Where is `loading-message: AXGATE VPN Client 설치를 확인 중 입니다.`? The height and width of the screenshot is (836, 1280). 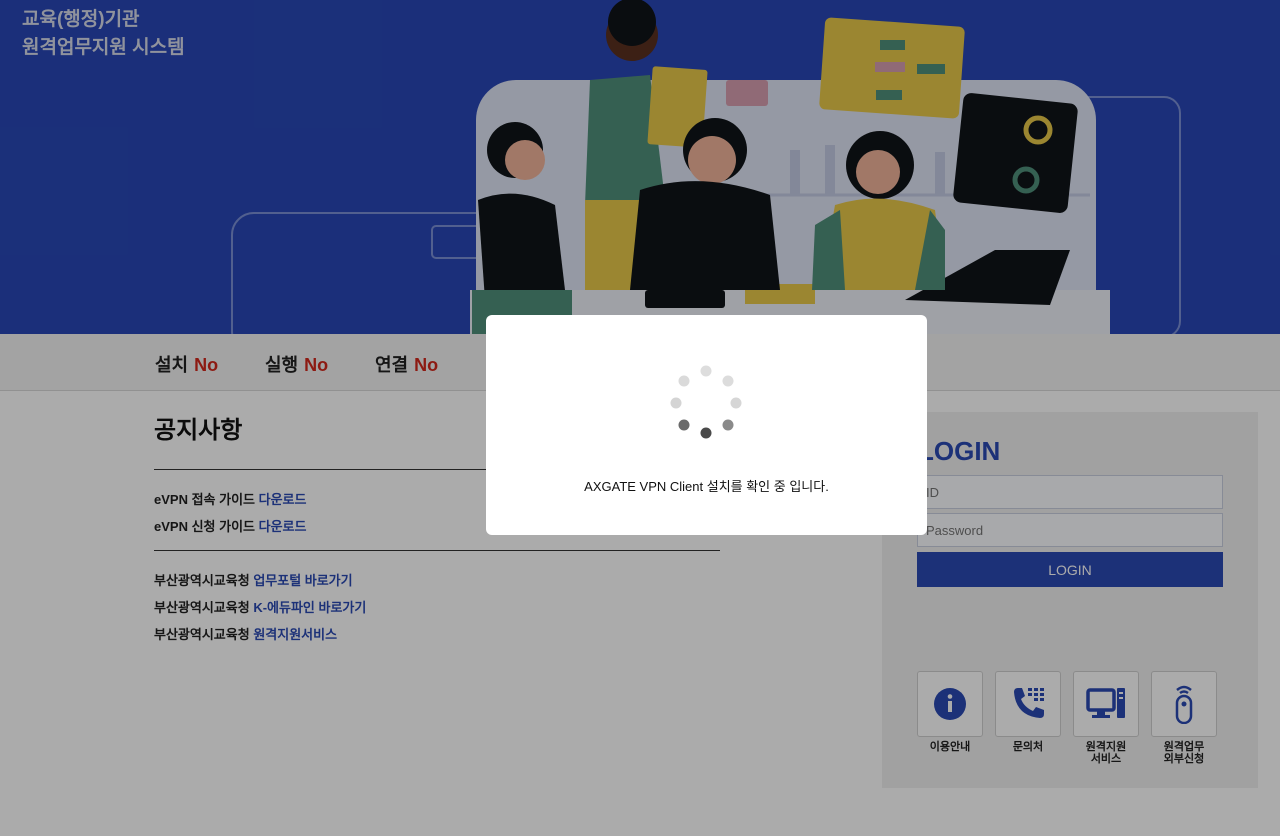
loading-message: AXGATE VPN Client 설치를 확인 중 입니다. is located at coordinates (706, 486).